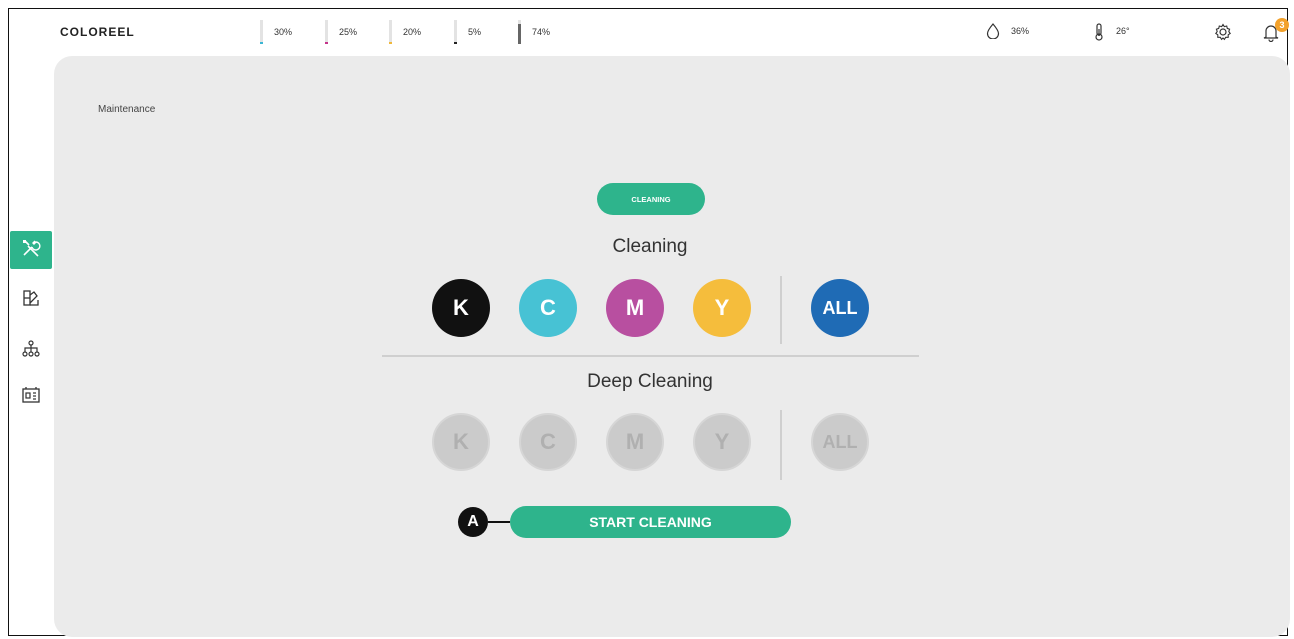  I want to click on cleaning-title: Cleaning, so click(650, 246).